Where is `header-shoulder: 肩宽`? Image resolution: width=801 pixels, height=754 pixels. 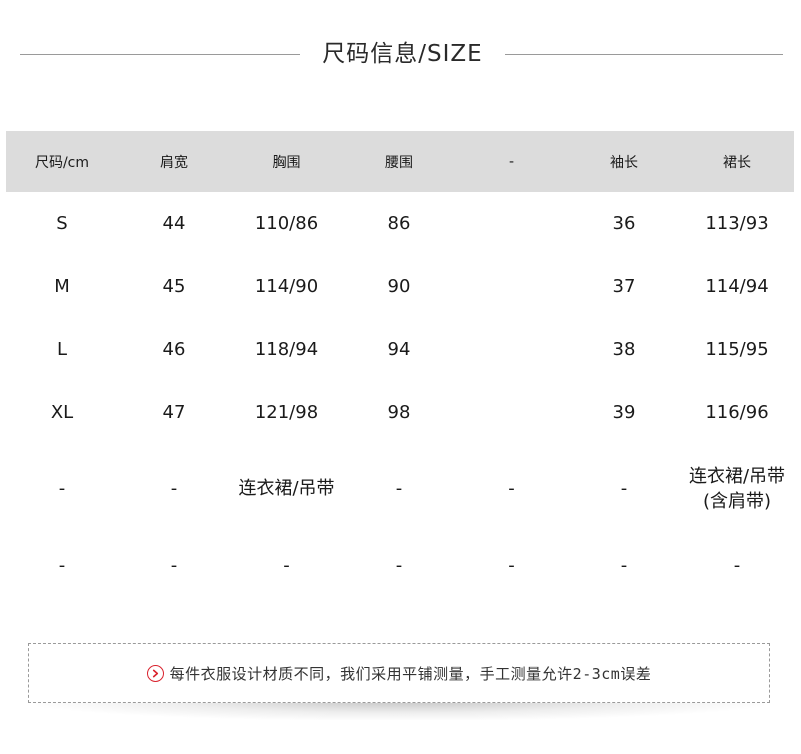
header-shoulder: 肩宽 is located at coordinates (174, 162).